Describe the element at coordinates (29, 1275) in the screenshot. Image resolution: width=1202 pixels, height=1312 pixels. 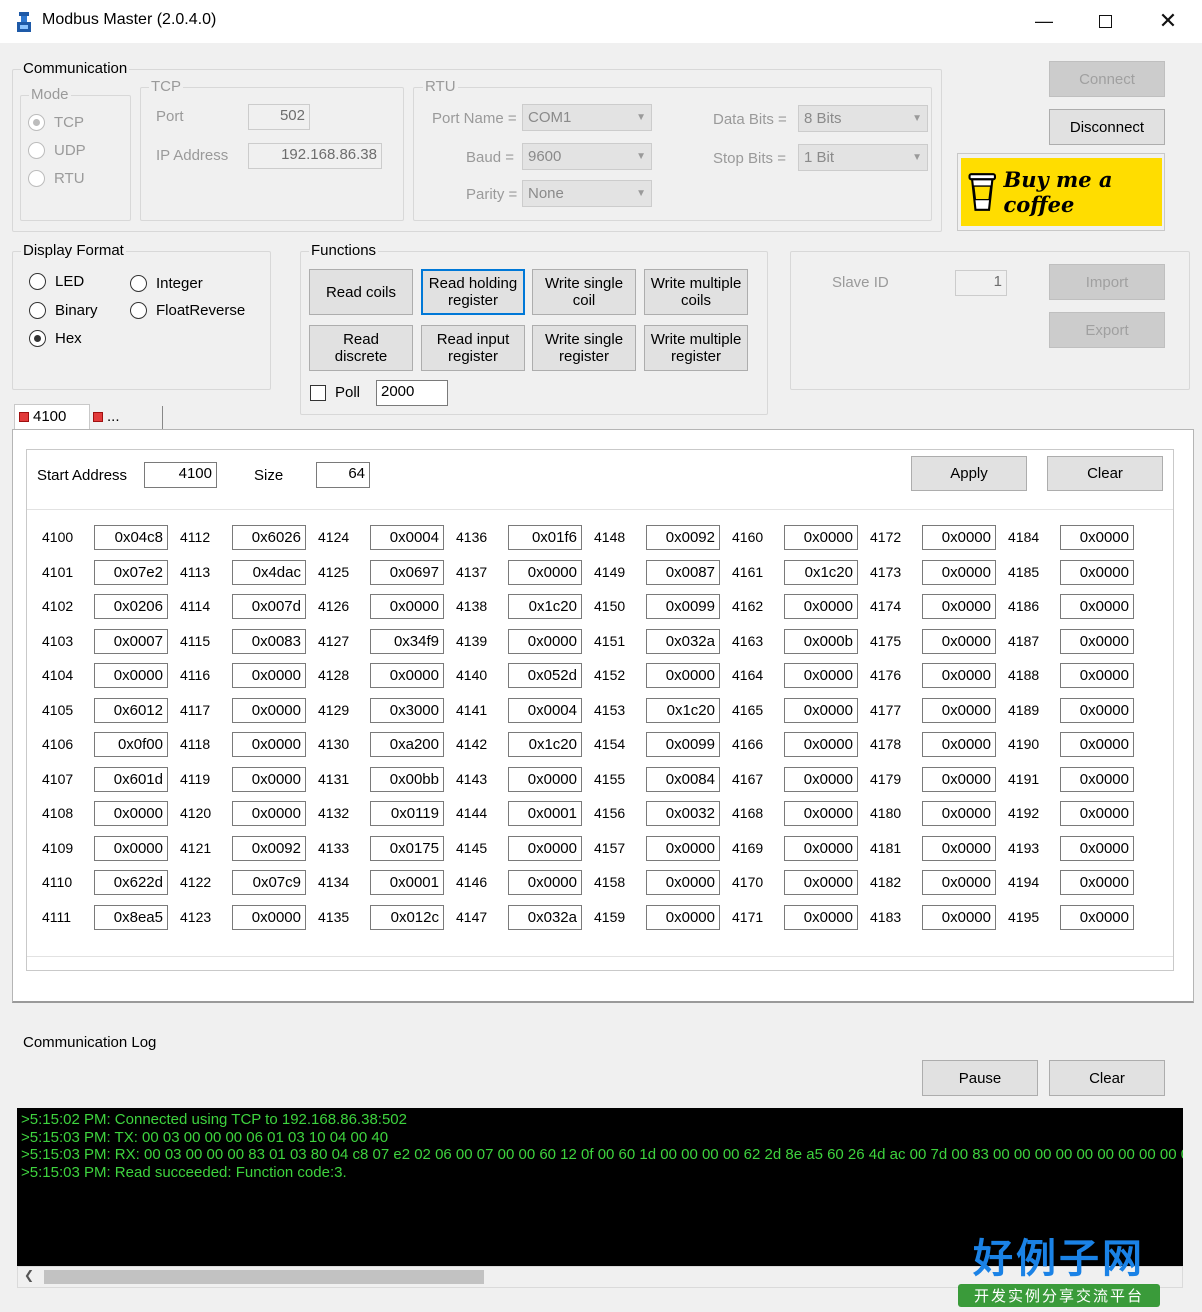
I see `scroll-left-icon: ❮` at that location.